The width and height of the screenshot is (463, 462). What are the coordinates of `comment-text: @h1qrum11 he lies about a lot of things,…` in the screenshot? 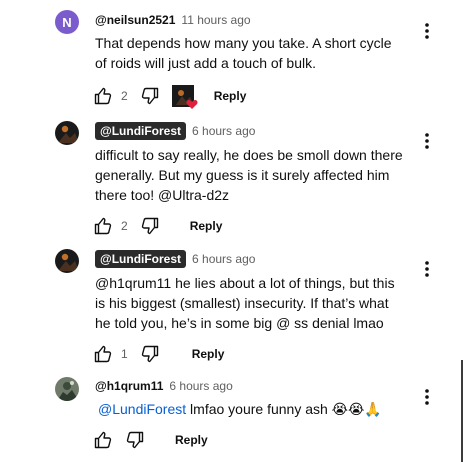 It's located at (255, 303).